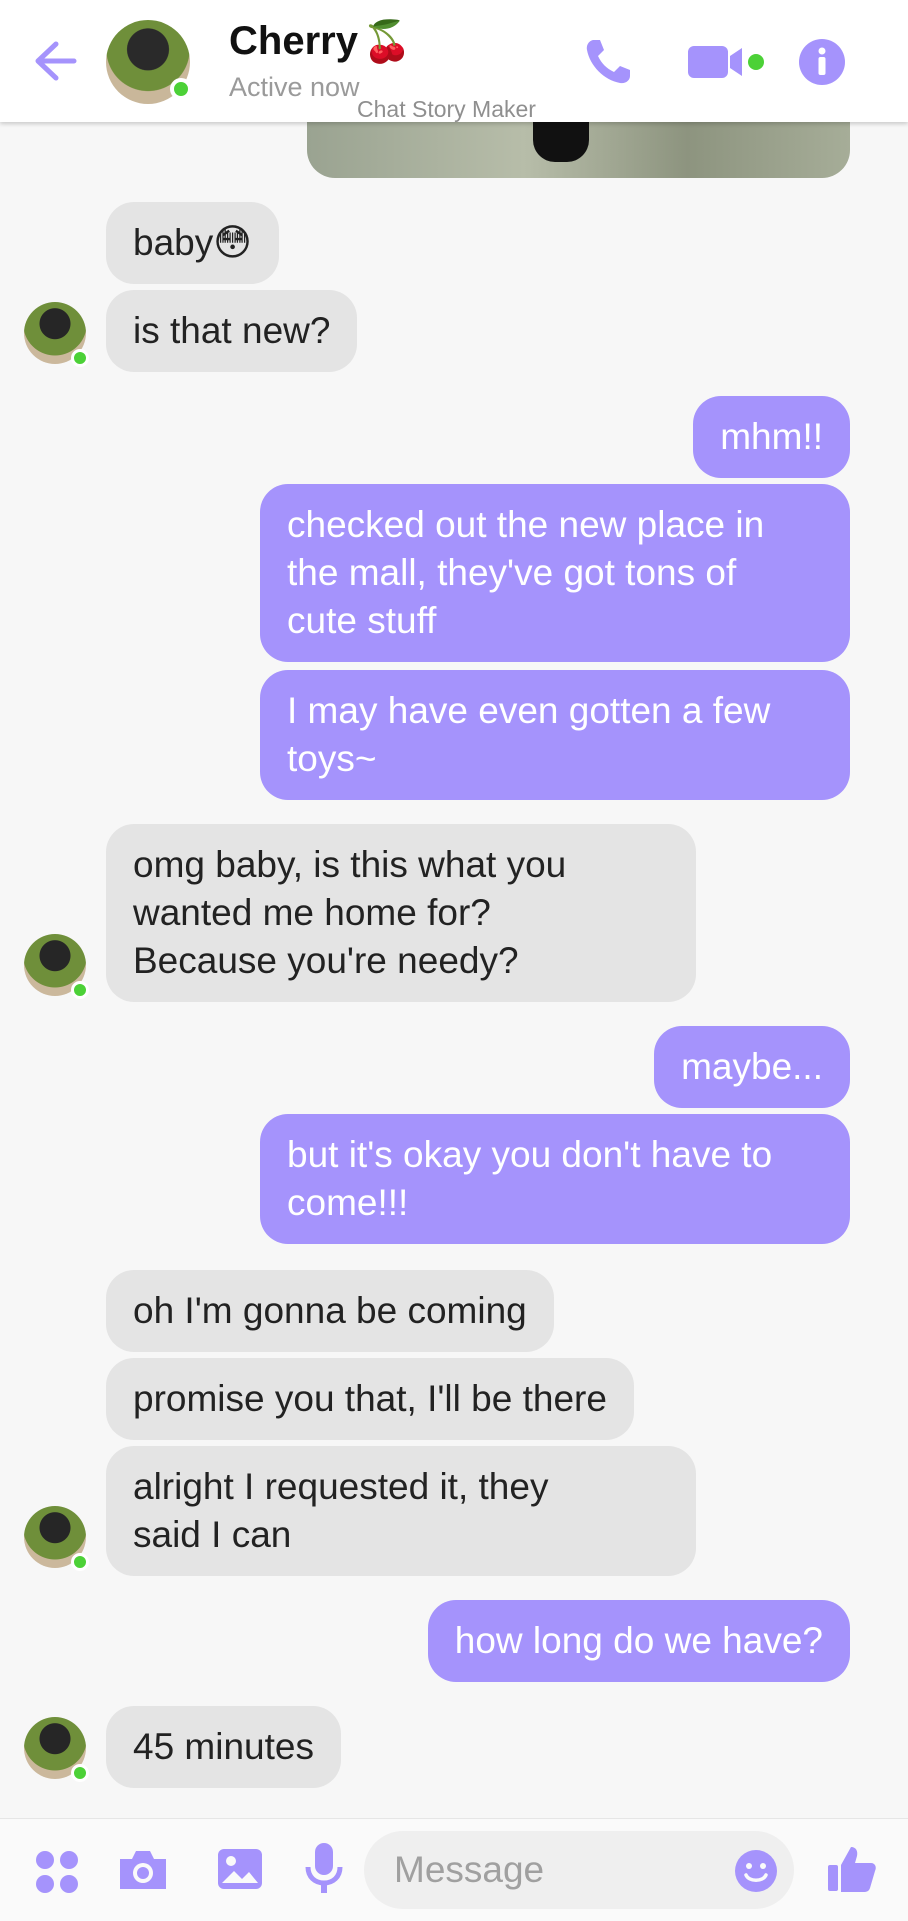 Image resolution: width=908 pixels, height=1921 pixels. I want to click on camera-icon, so click(143, 1870).